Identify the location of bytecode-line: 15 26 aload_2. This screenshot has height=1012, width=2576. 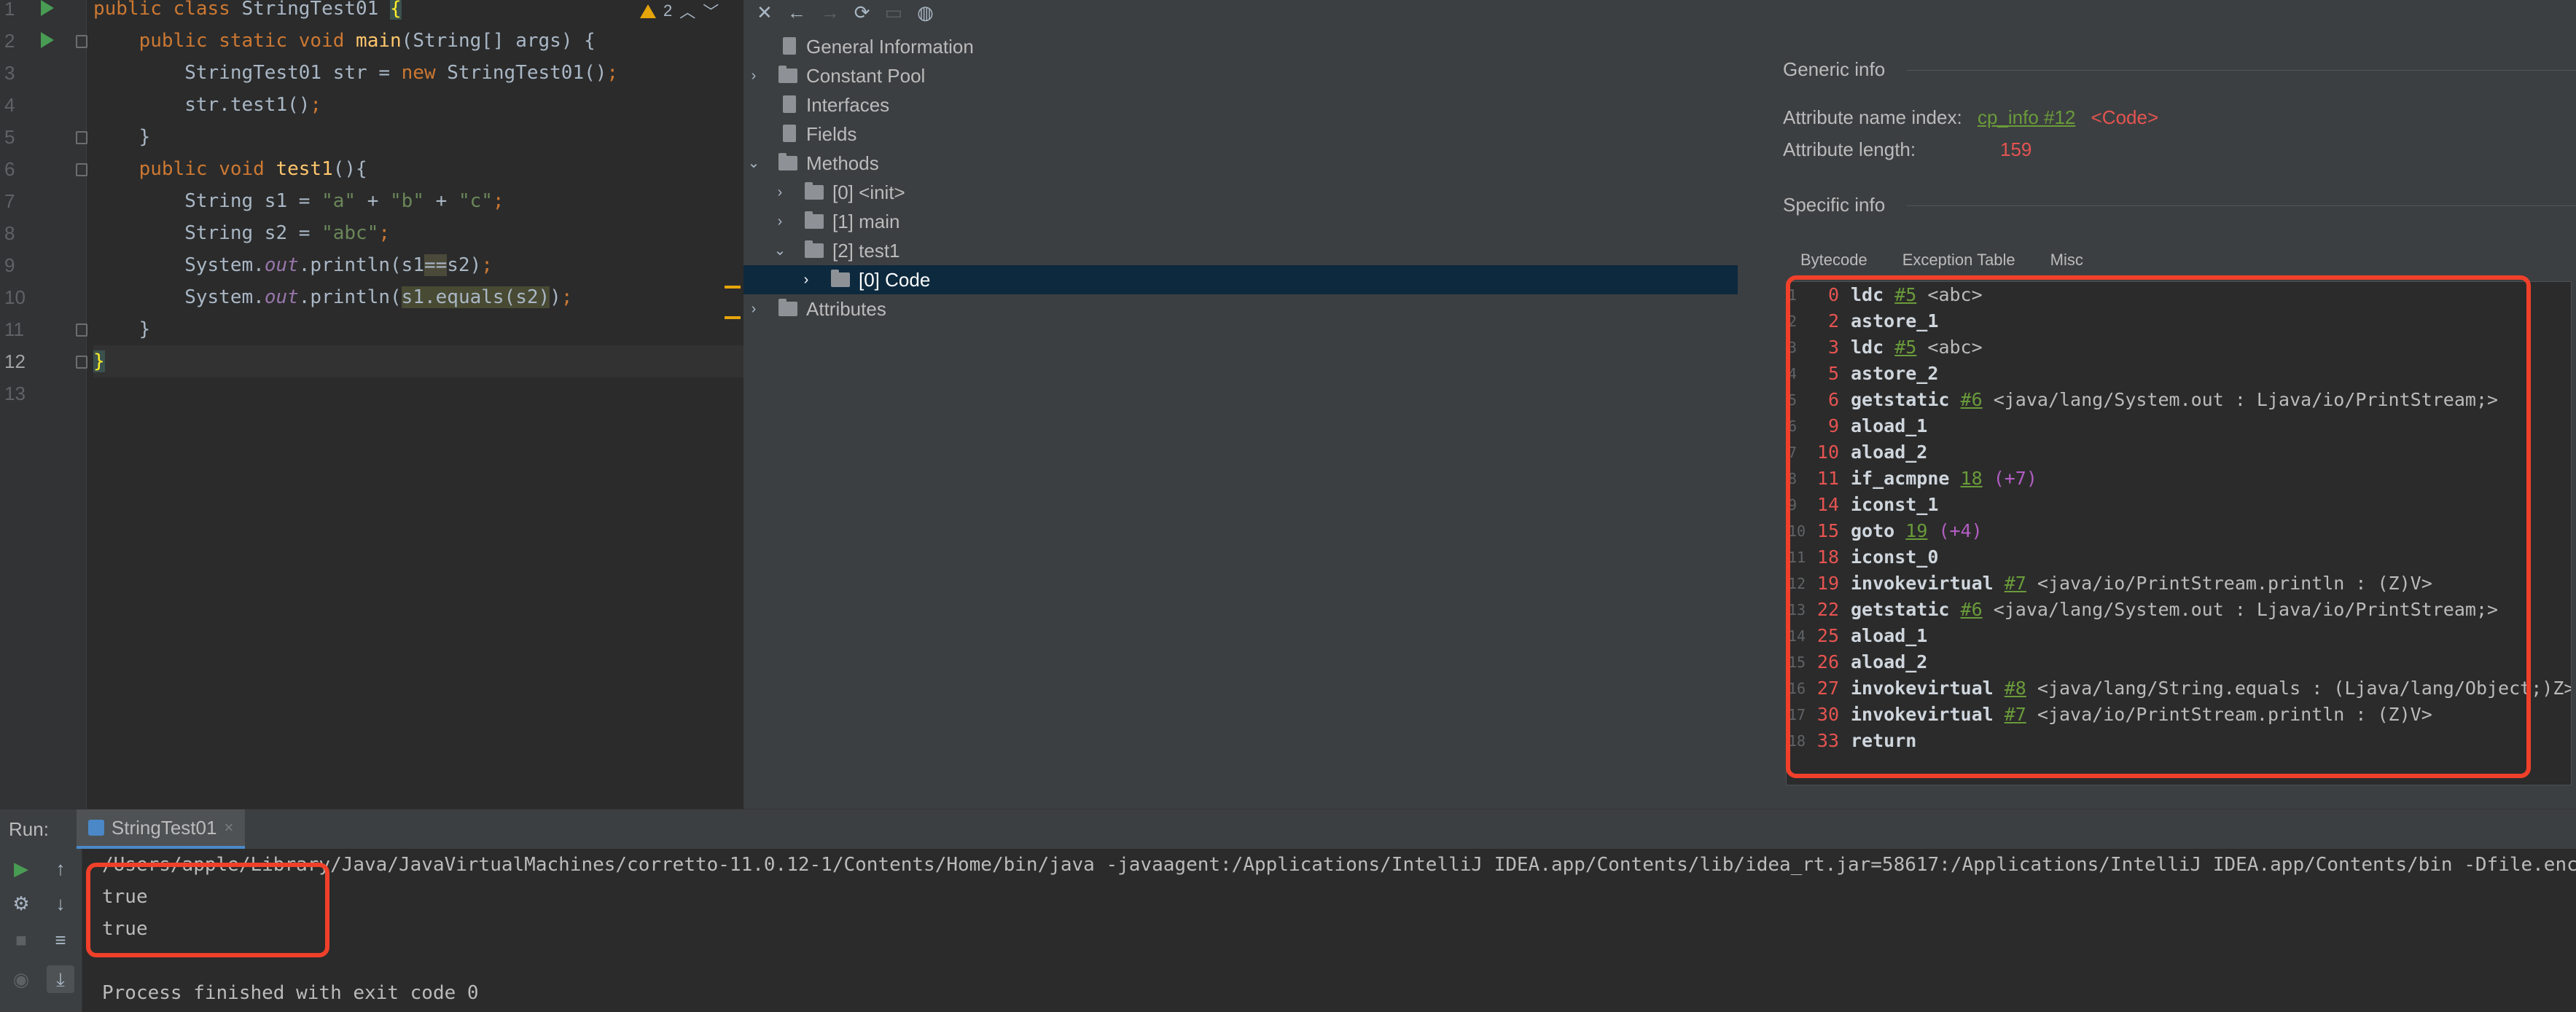
(1858, 661).